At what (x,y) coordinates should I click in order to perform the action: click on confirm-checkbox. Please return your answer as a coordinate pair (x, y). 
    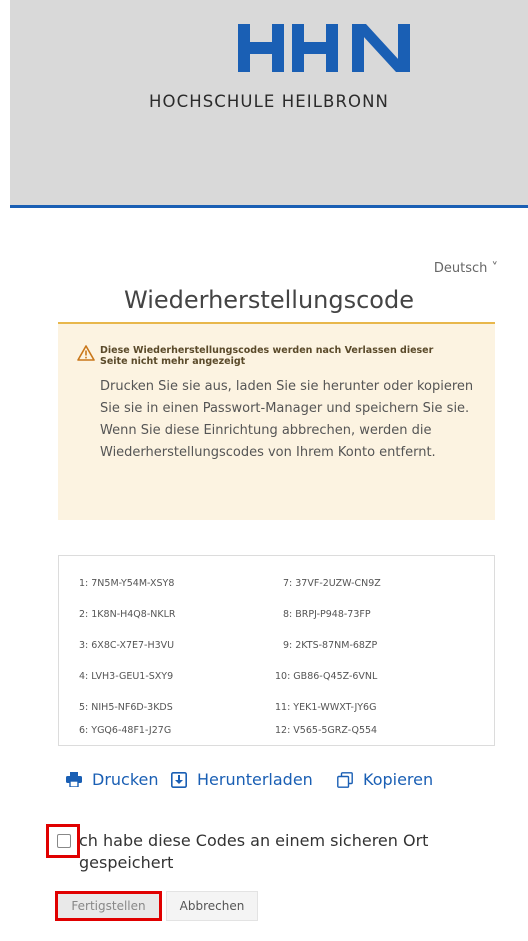
    Looking at the image, I should click on (64, 841).